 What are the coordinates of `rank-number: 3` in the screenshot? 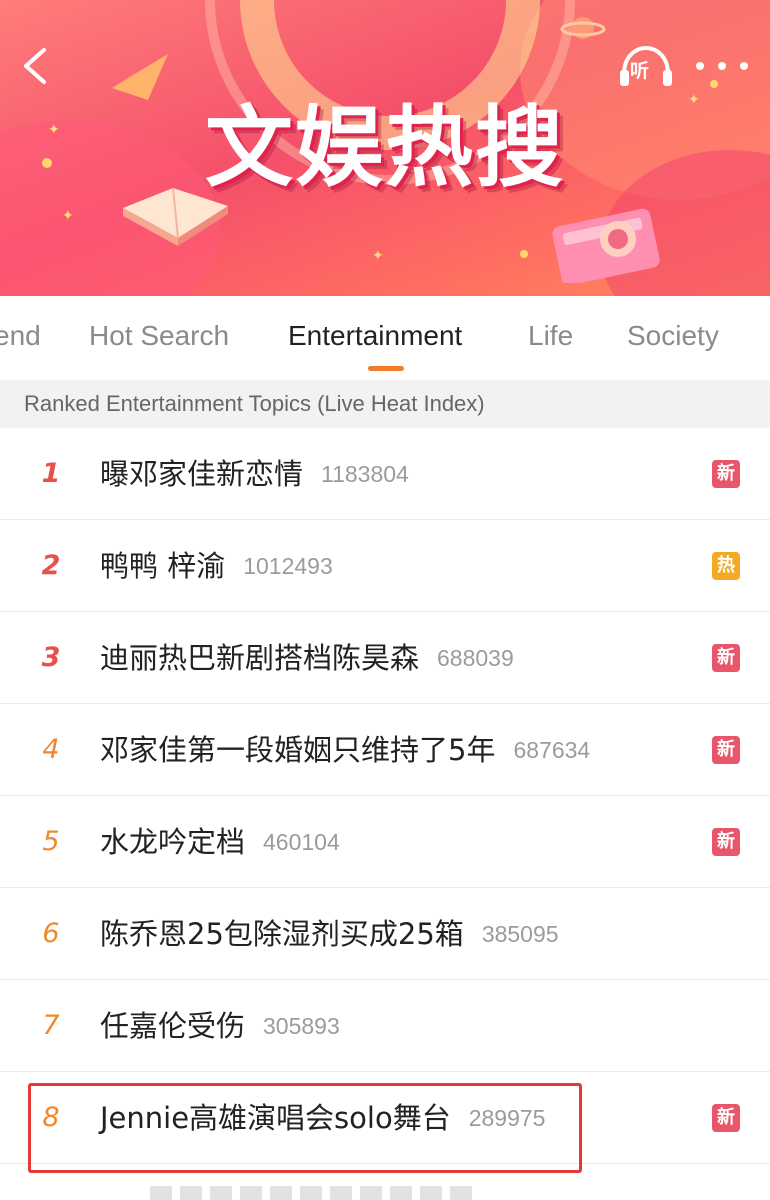 It's located at (51, 657).